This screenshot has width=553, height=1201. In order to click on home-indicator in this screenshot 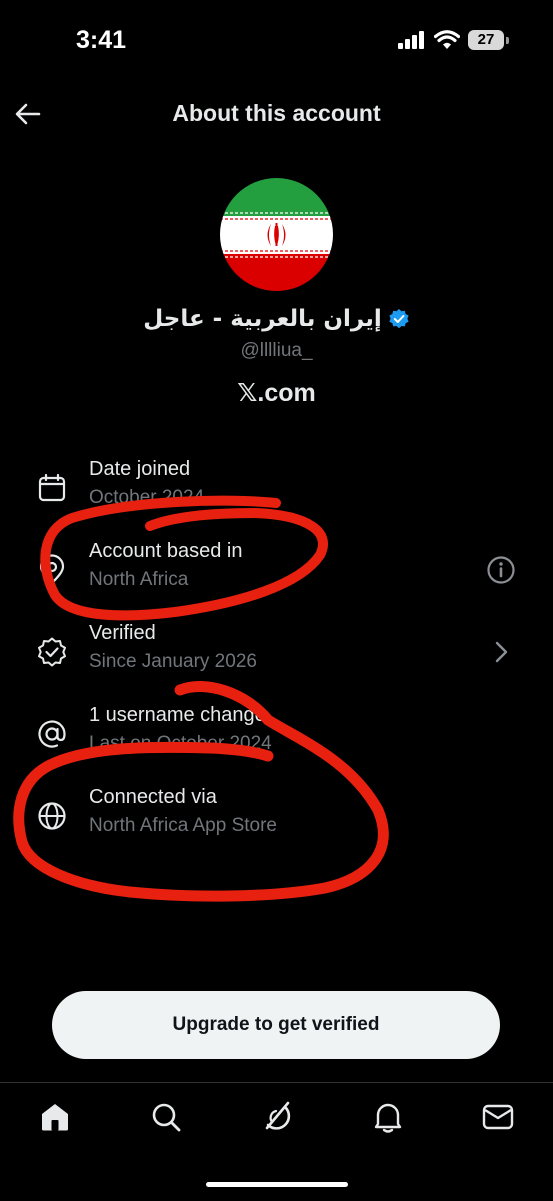, I will do `click(277, 1184)`.